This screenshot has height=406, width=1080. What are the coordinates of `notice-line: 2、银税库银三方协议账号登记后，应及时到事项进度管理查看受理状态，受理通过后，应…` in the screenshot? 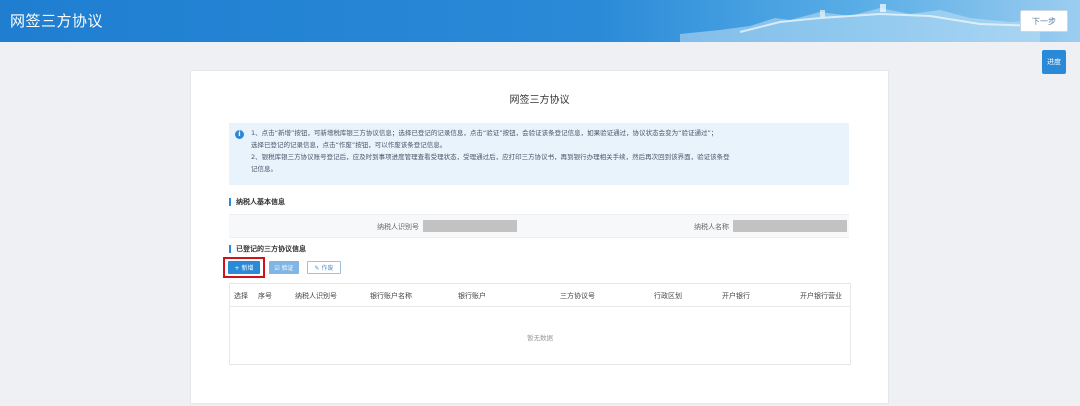 It's located at (490, 157).